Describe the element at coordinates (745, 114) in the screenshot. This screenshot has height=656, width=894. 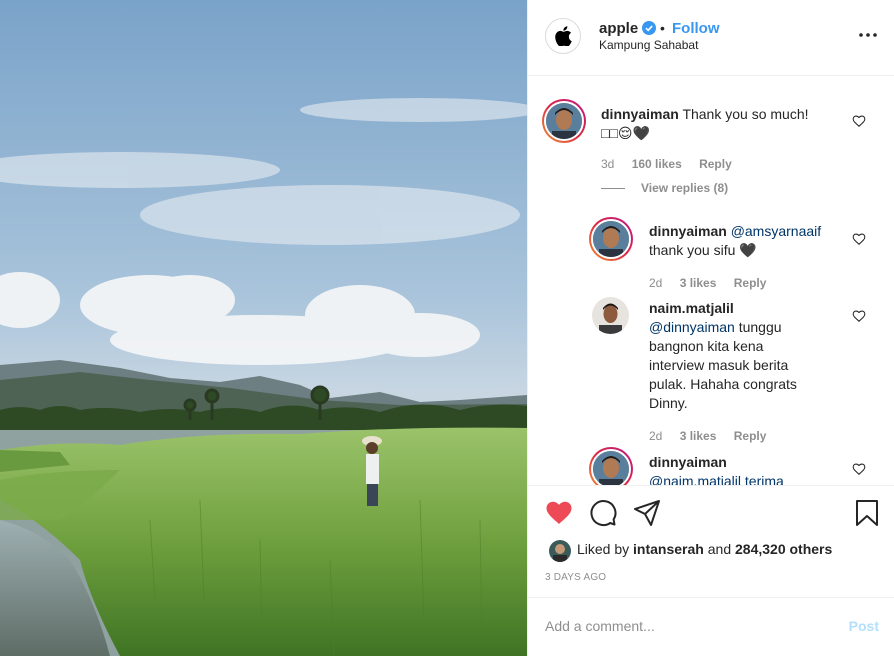
I see `comment-body: Thank you so much!` at that location.